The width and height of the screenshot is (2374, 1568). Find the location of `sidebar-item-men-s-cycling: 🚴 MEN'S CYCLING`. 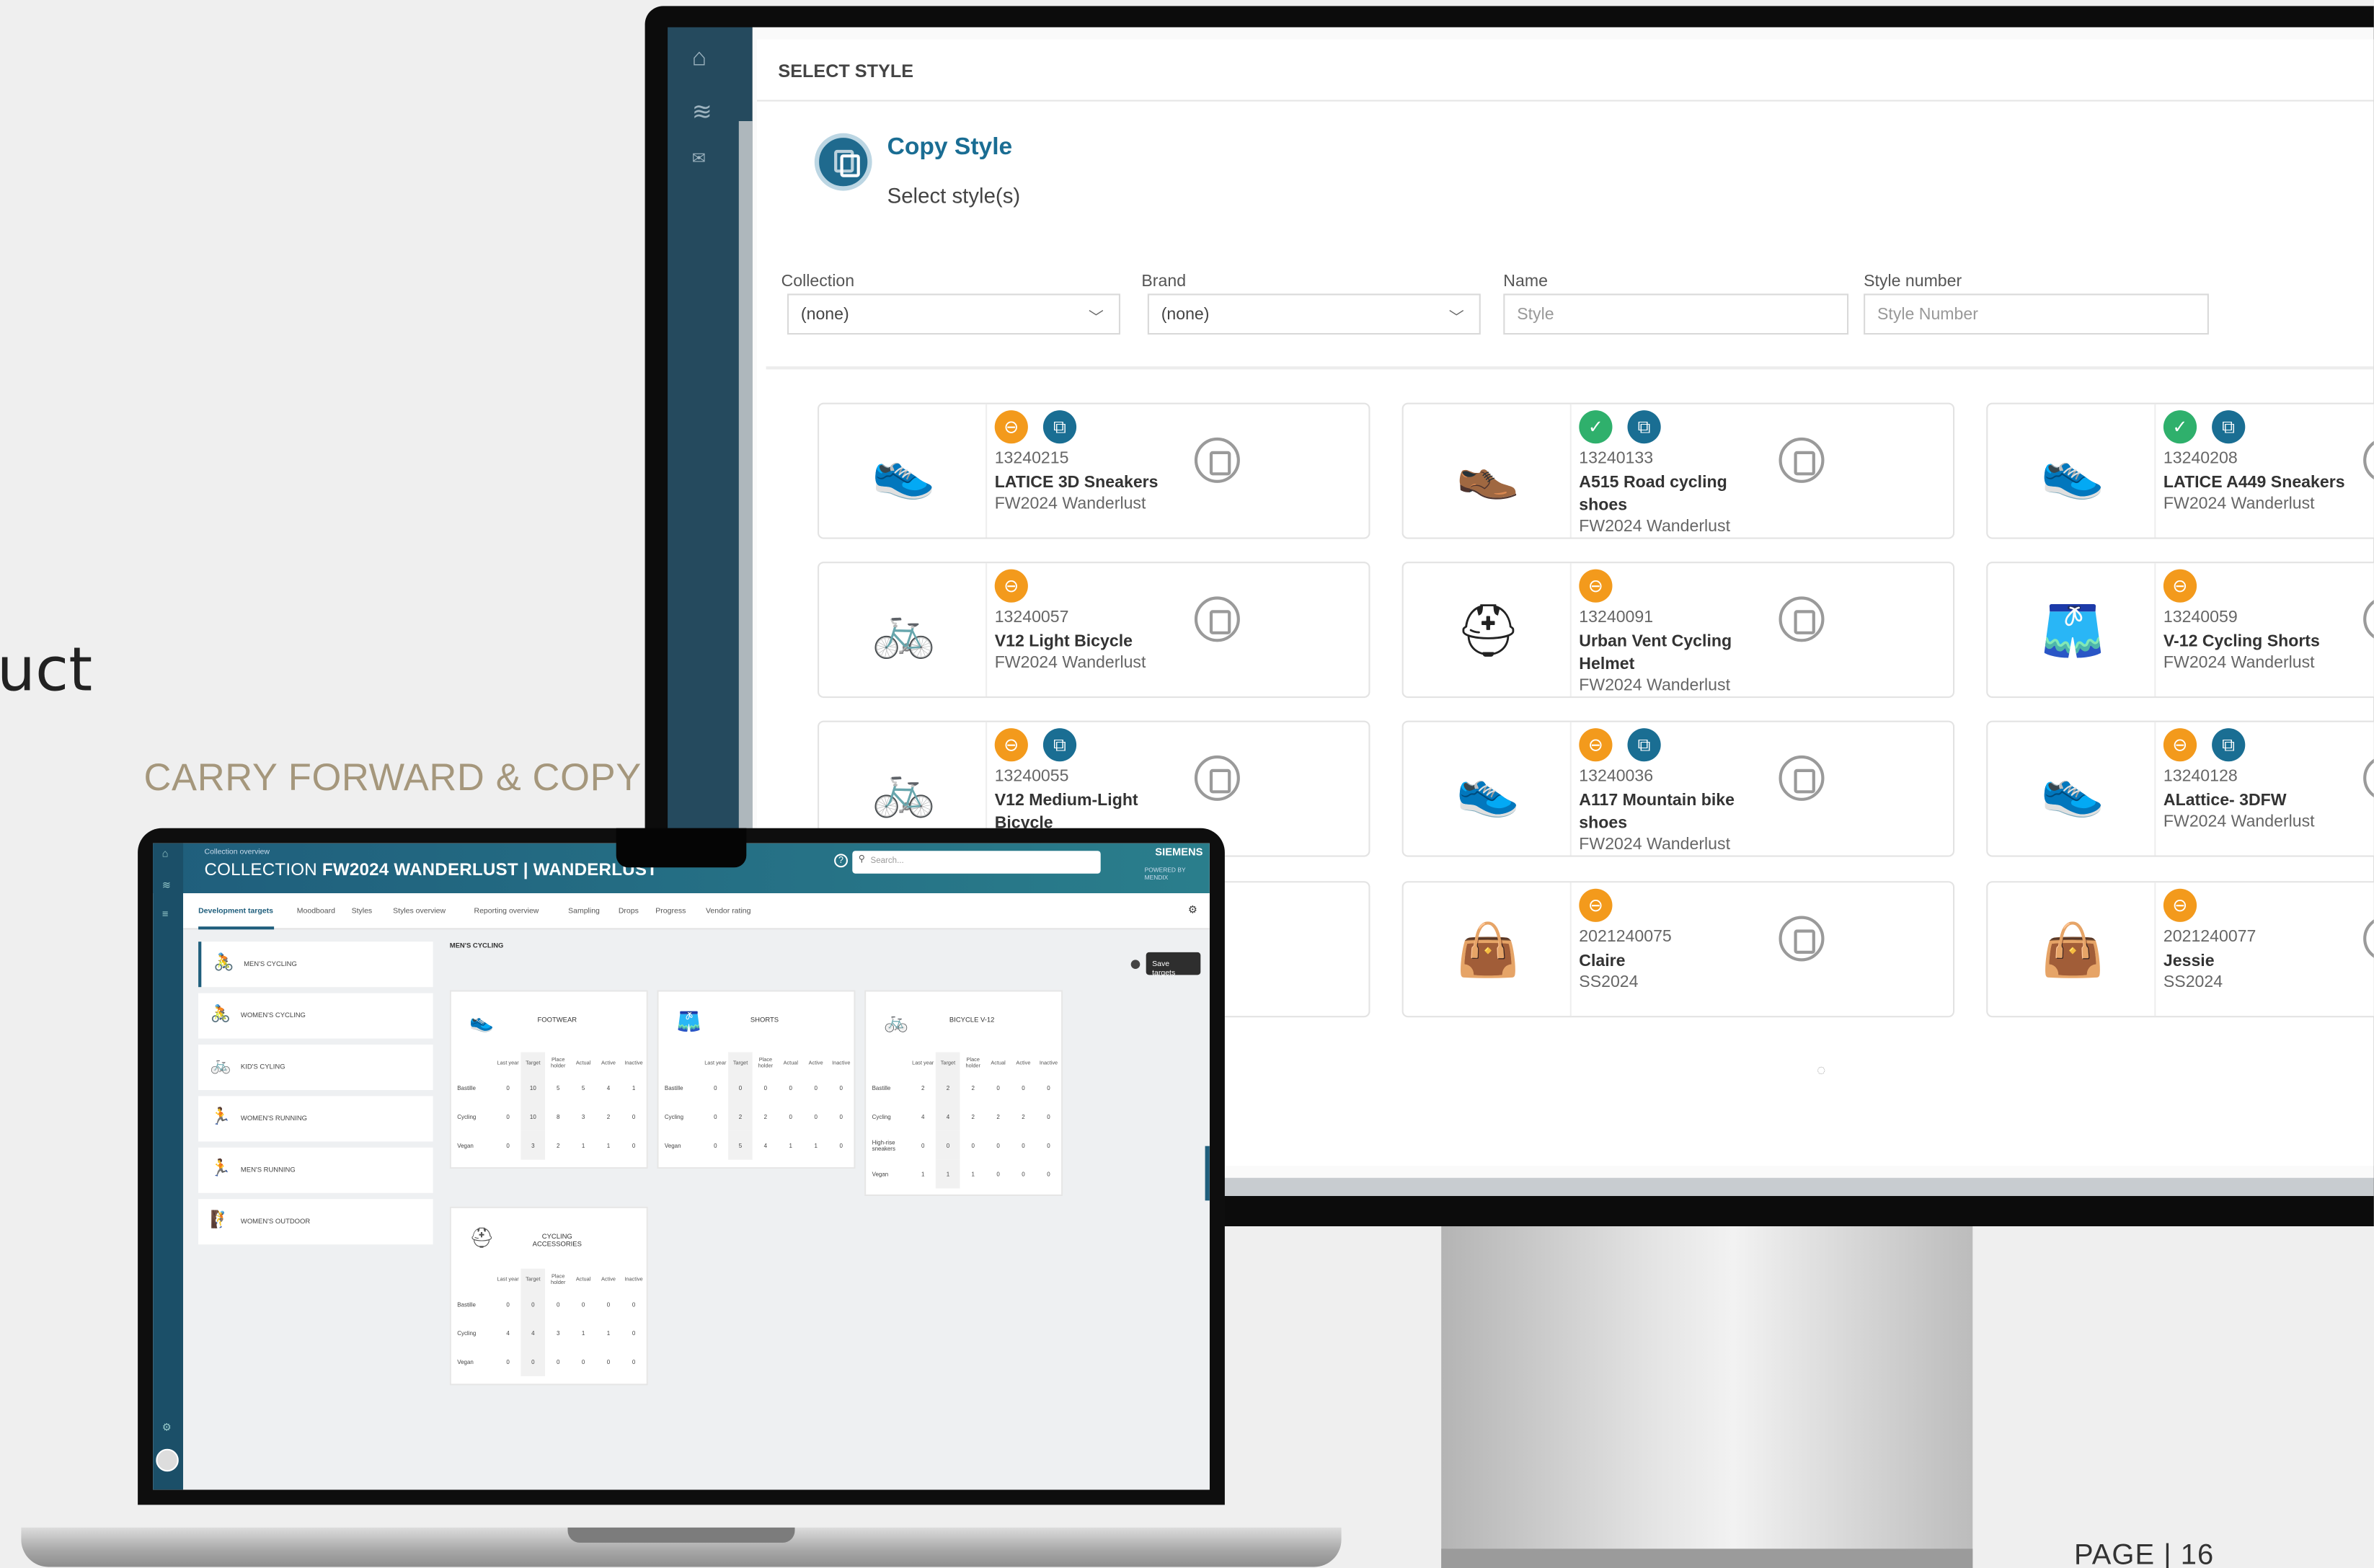

sidebar-item-men-s-cycling: 🚴 MEN'S CYCLING is located at coordinates (315, 965).